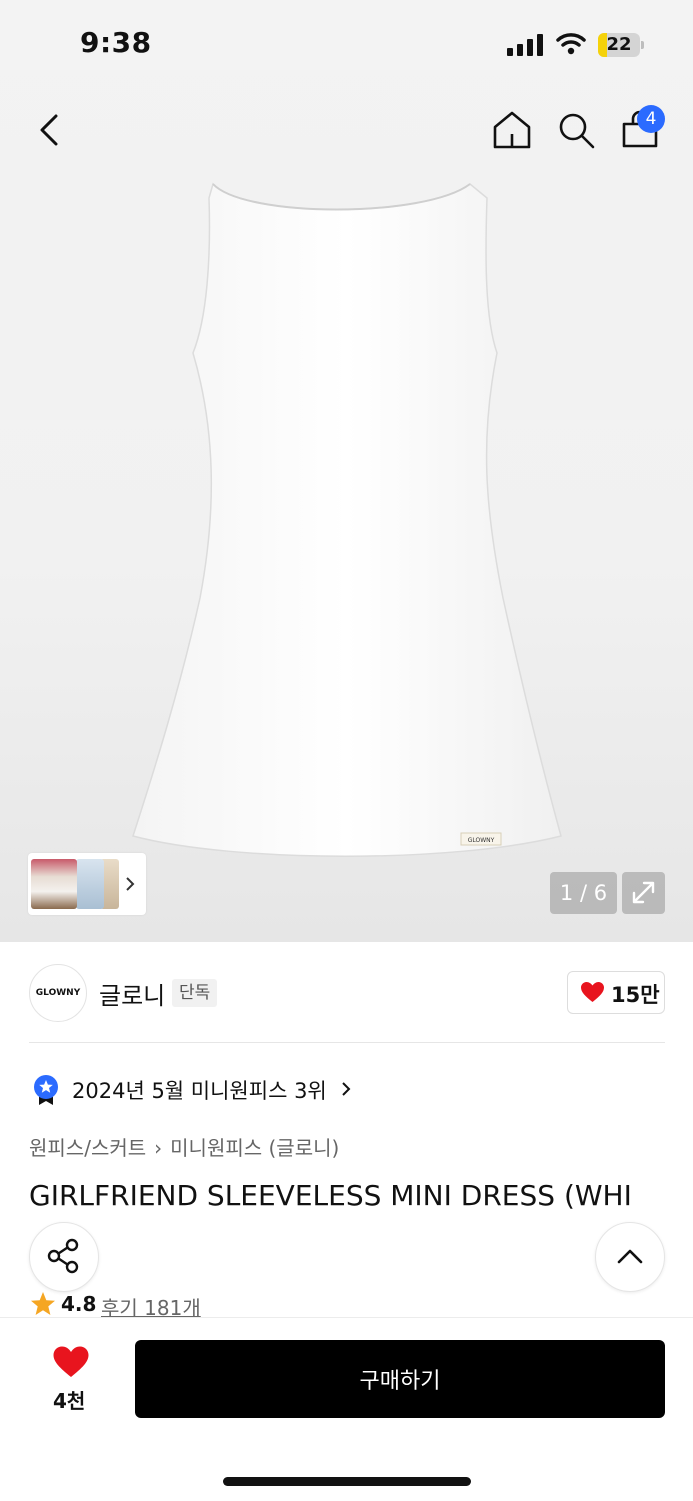  I want to click on brand-like-count: 15만, so click(635, 995).